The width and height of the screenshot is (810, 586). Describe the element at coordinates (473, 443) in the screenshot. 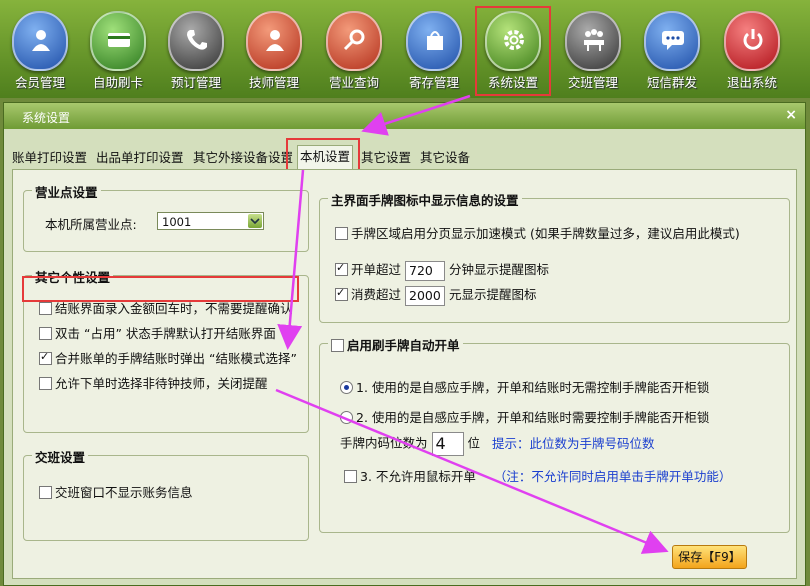

I see `digits-unit: 位` at that location.